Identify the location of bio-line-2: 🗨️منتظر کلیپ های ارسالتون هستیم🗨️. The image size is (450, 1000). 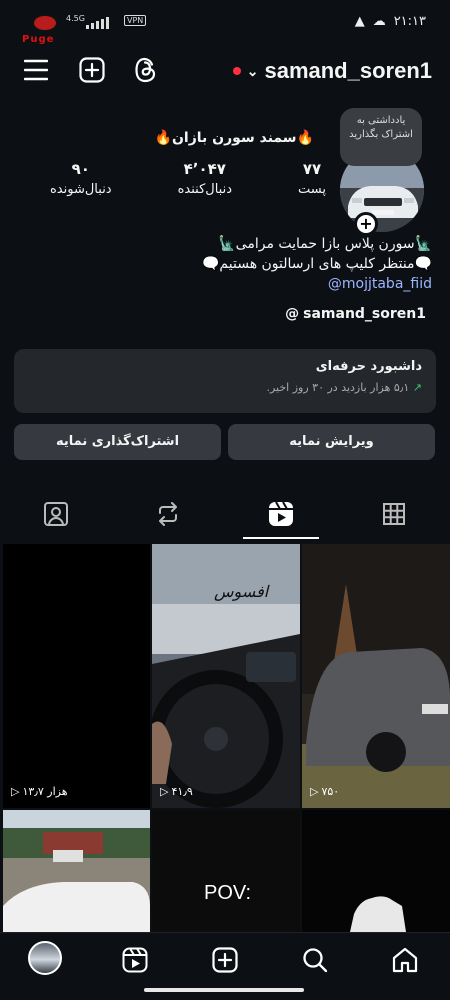
(317, 264).